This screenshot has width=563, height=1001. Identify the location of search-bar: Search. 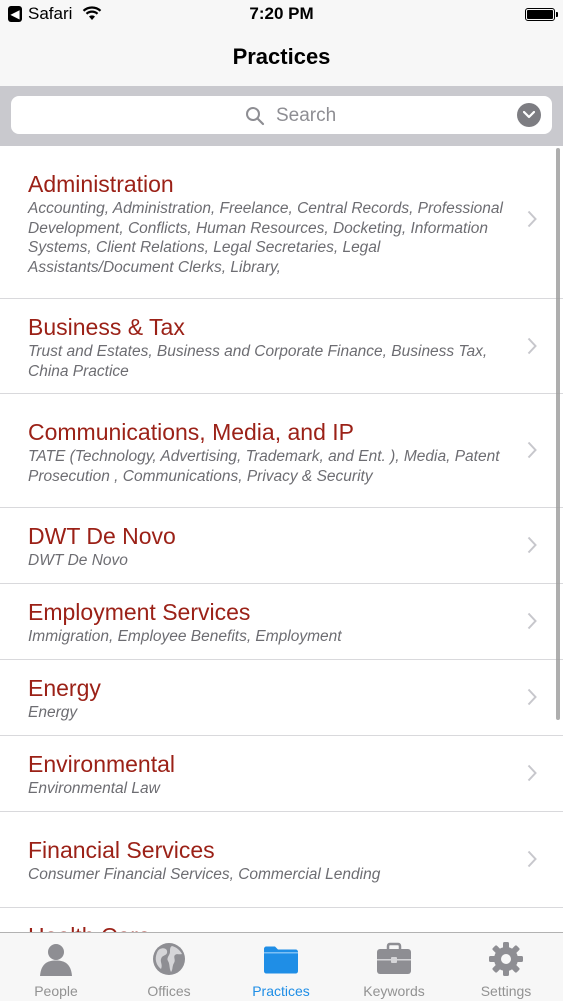
(281, 116).